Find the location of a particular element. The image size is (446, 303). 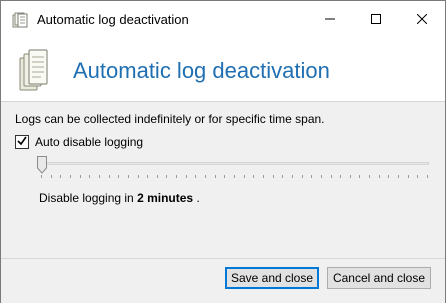

disable-status-text: Disable logging in 2 minutes . is located at coordinates (119, 198).